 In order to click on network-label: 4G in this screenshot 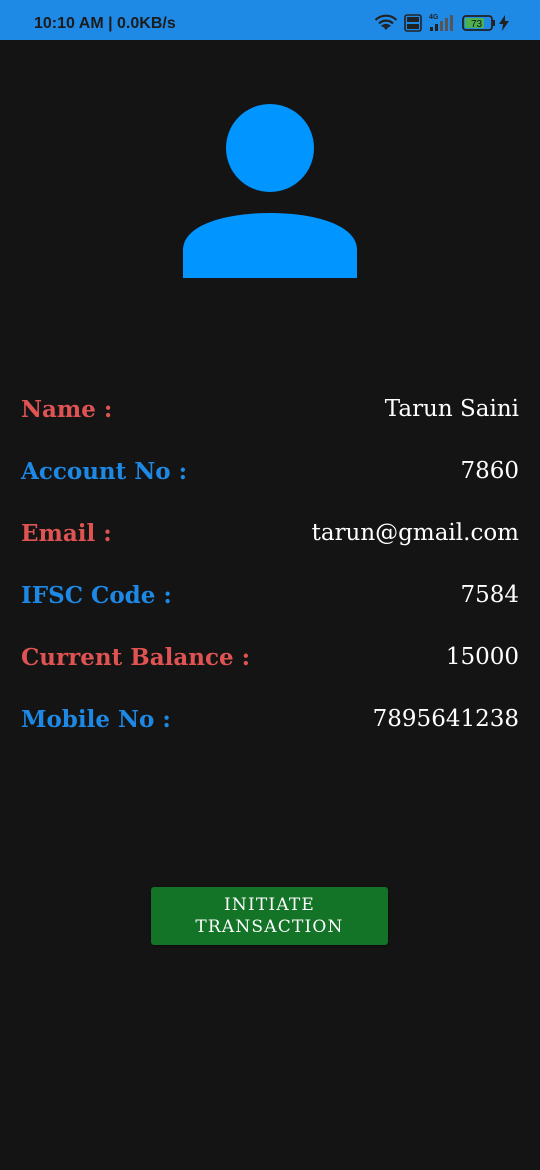, I will do `click(434, 17)`.